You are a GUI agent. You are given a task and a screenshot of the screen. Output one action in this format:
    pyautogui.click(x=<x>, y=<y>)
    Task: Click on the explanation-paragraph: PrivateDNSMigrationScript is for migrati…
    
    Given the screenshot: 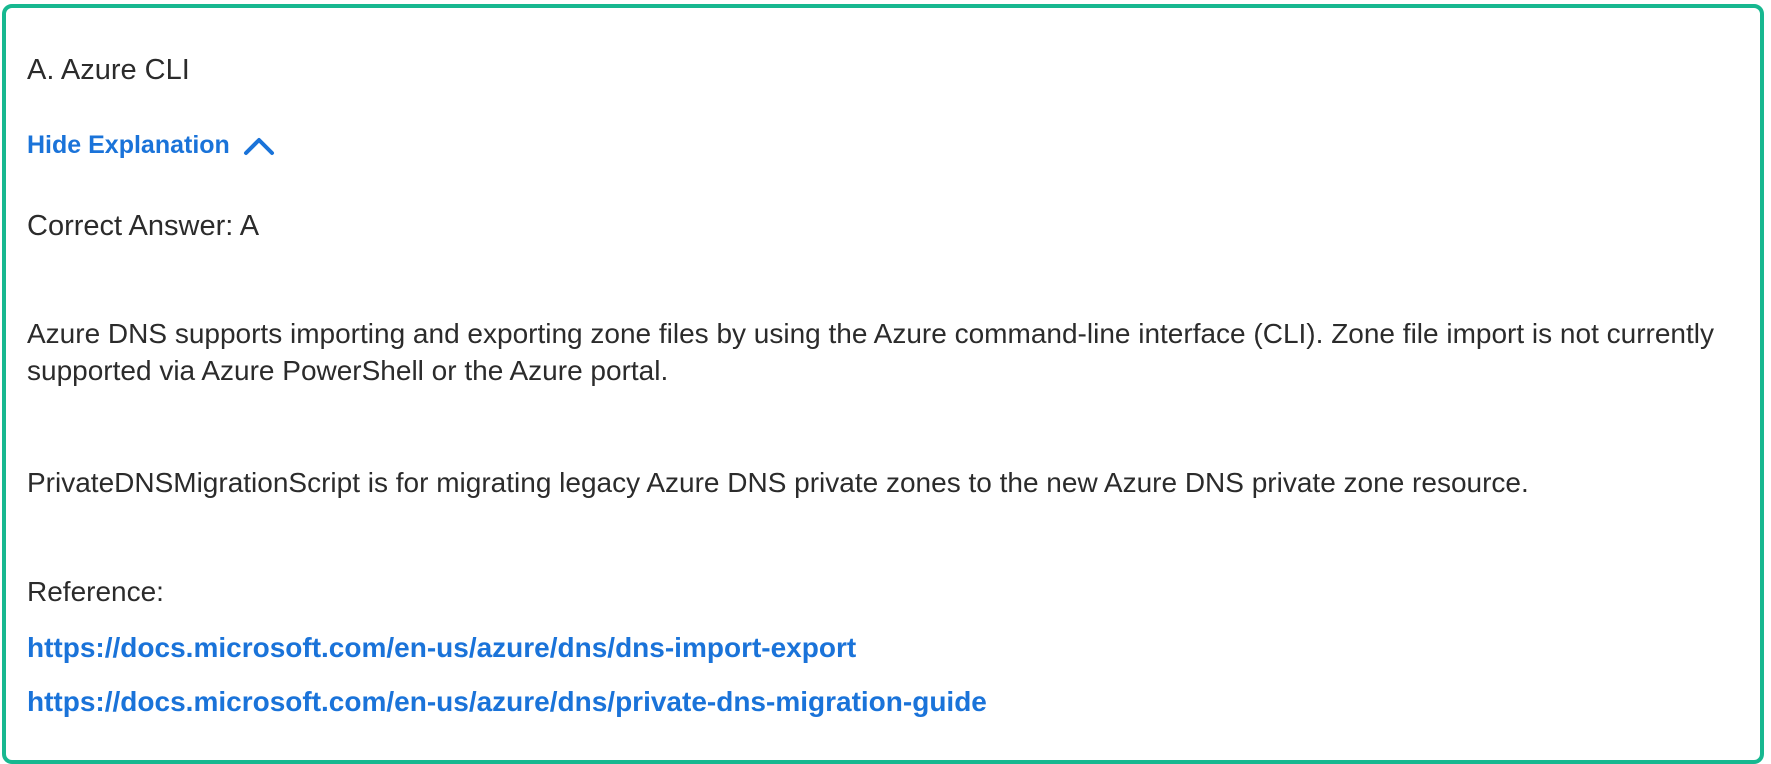 What is the action you would take?
    pyautogui.click(x=778, y=482)
    